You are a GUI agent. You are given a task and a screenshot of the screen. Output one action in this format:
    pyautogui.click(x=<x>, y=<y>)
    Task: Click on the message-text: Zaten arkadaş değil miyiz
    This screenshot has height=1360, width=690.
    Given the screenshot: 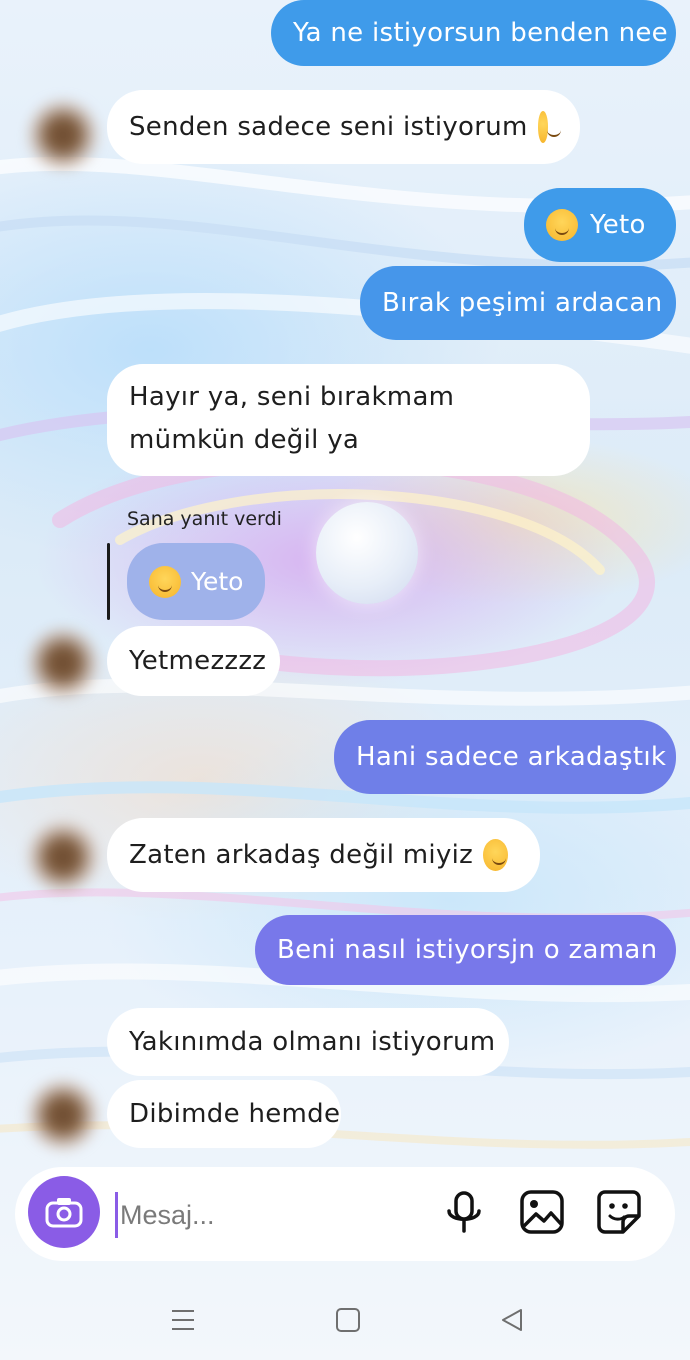 What is the action you would take?
    pyautogui.click(x=301, y=854)
    